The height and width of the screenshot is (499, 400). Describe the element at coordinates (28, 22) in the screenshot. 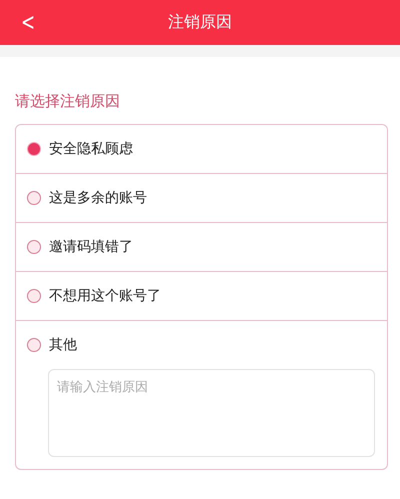

I see `back-button: <` at that location.